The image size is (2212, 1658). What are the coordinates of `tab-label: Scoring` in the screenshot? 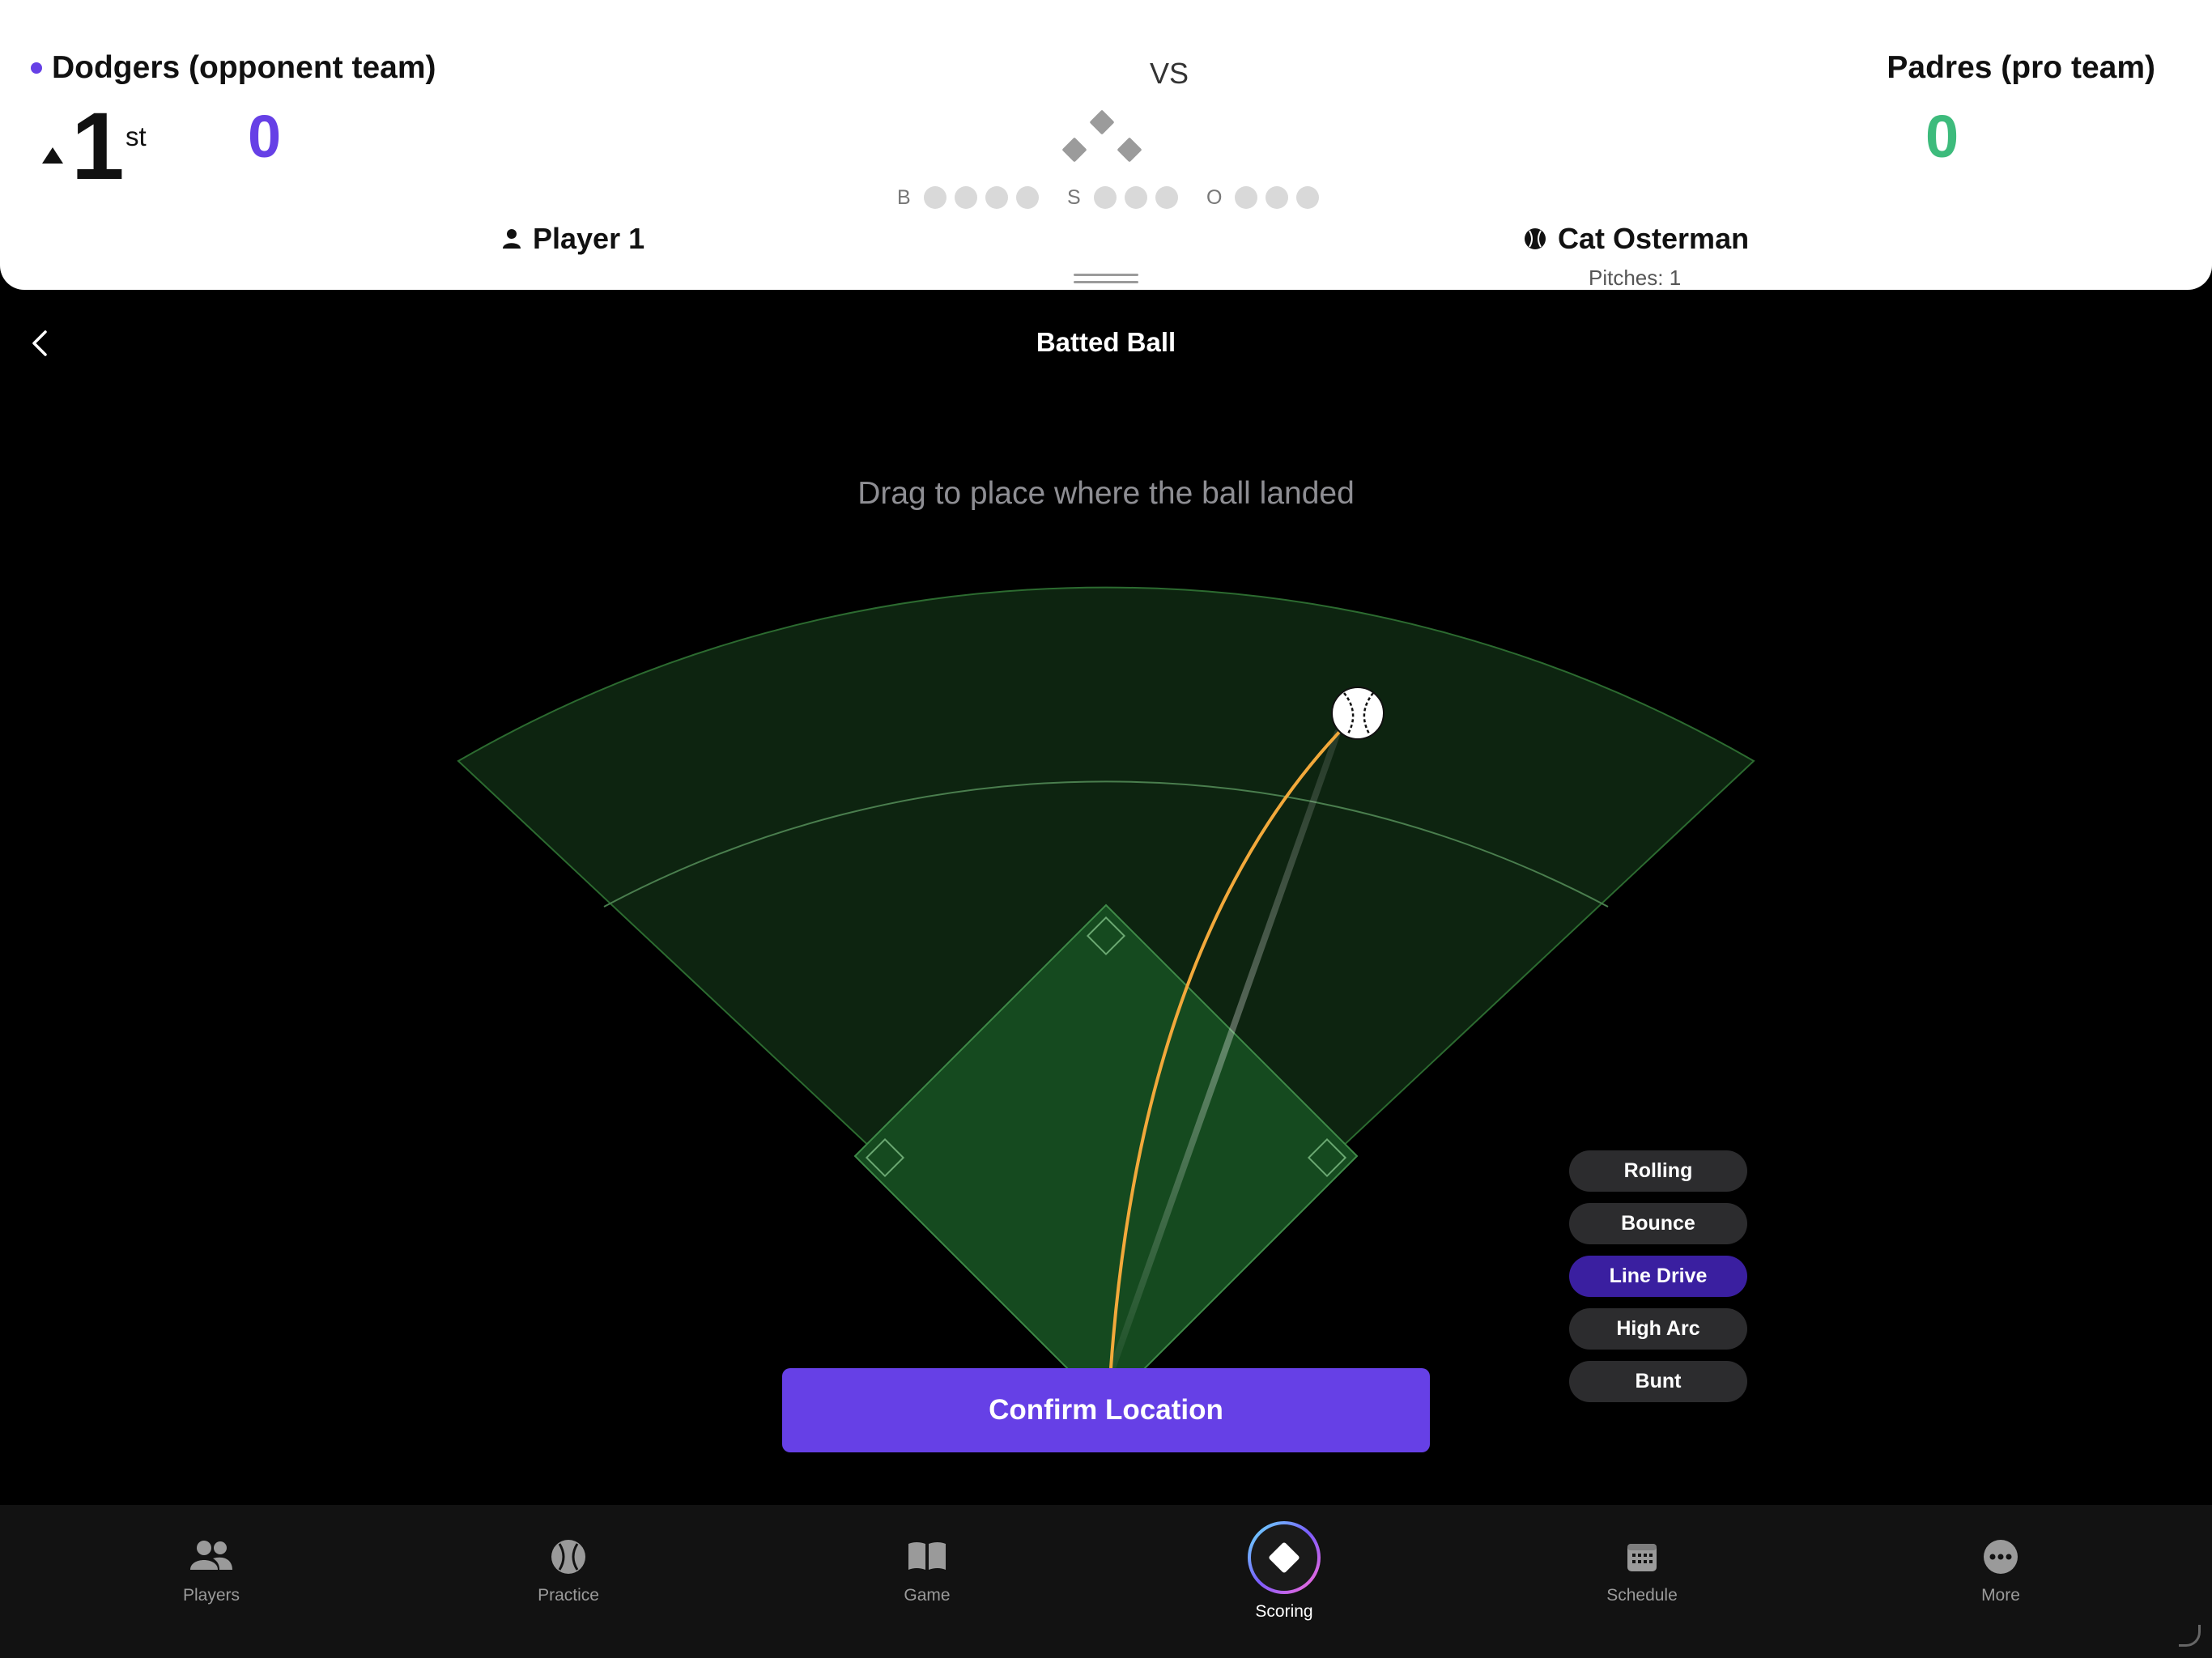 It's located at (1284, 1611).